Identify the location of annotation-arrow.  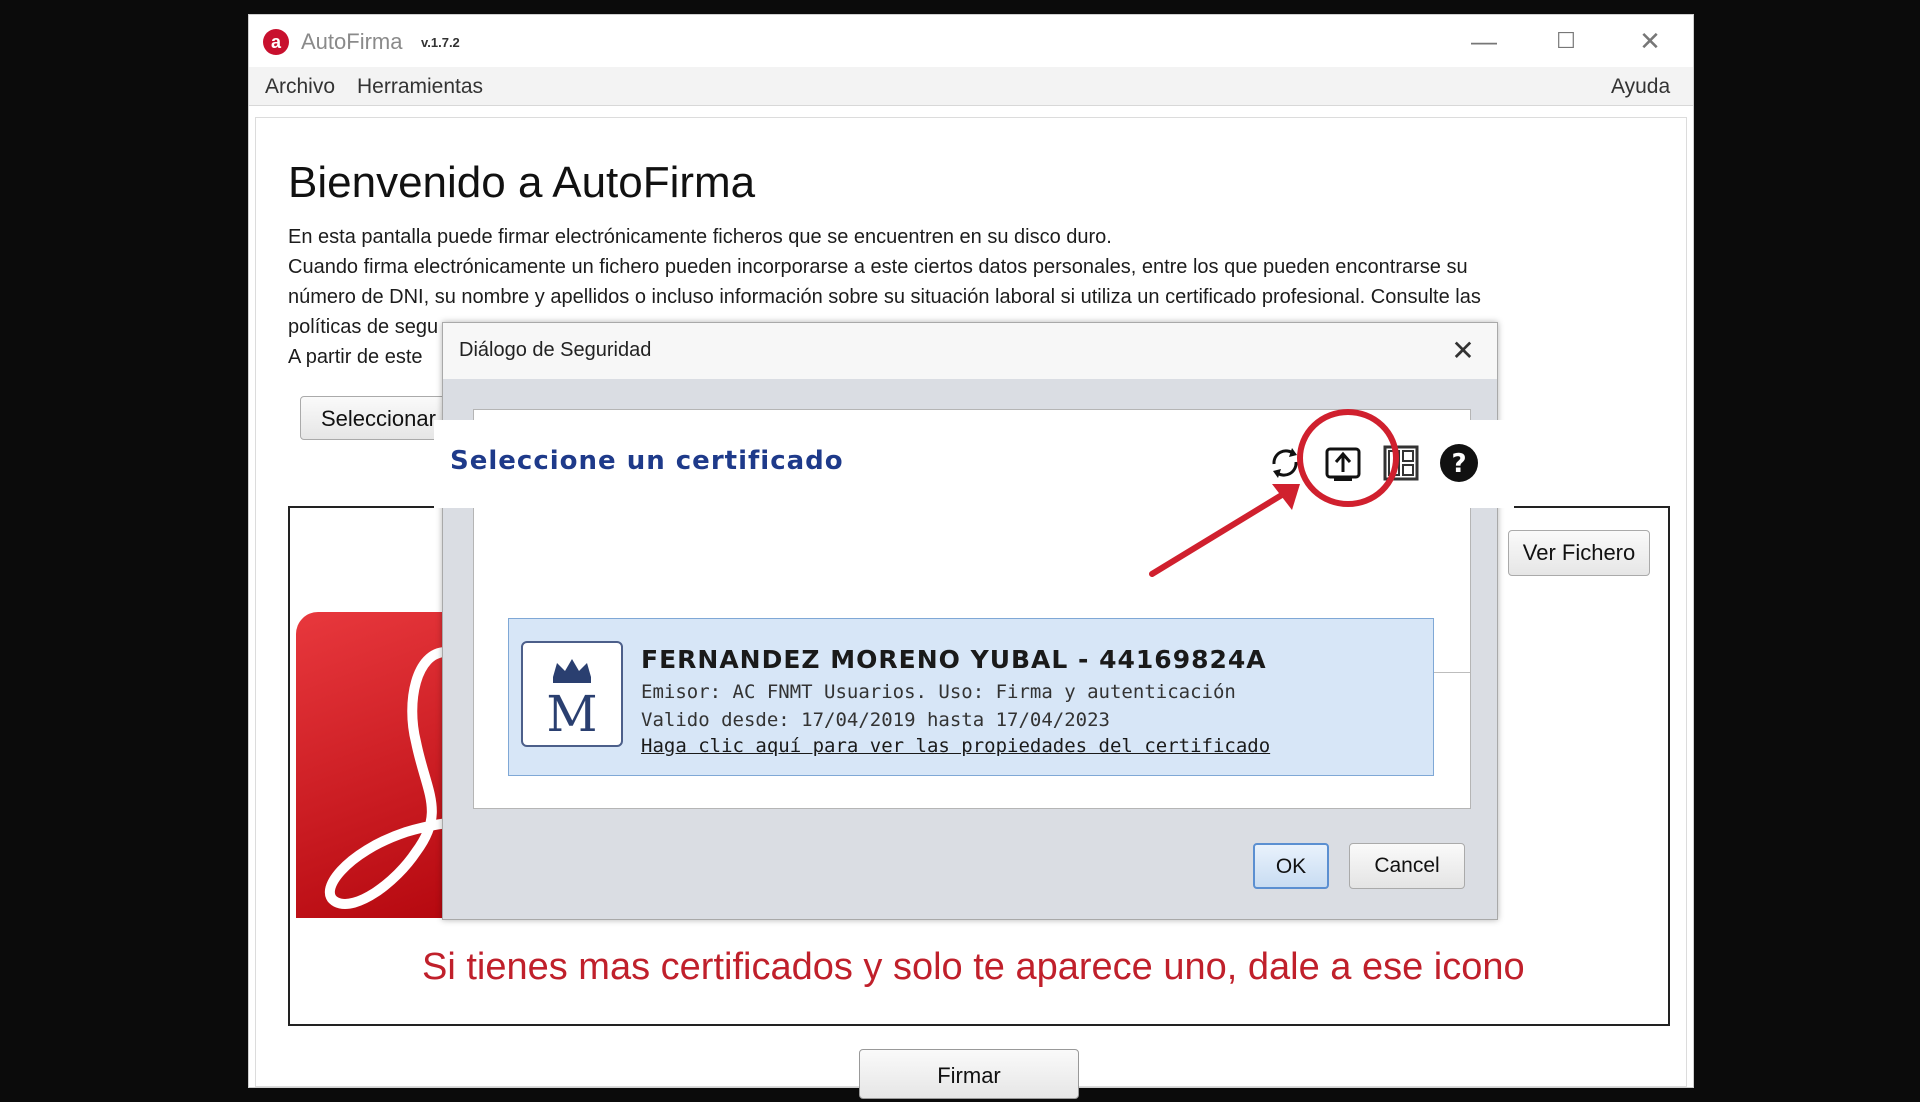
(1221, 532).